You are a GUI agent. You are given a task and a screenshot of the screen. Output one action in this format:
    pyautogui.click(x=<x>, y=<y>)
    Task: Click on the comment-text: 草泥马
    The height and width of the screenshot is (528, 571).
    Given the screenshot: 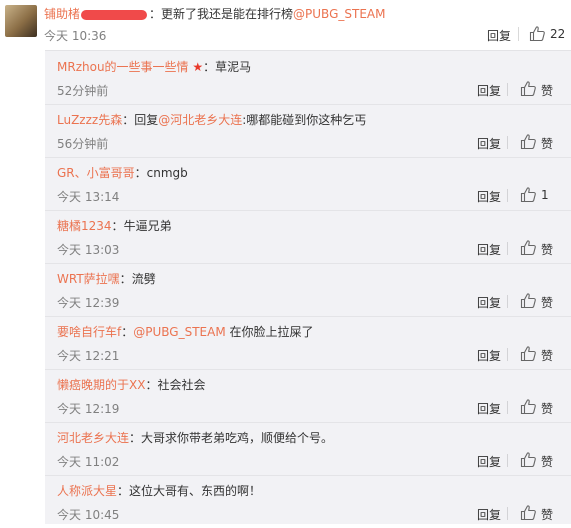 What is the action you would take?
    pyautogui.click(x=233, y=67)
    